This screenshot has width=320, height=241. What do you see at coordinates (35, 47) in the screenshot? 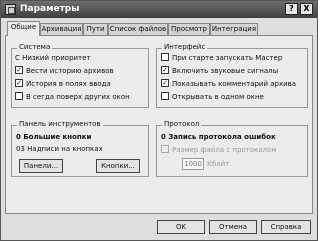
I see `system-group-title: Система` at bounding box center [35, 47].